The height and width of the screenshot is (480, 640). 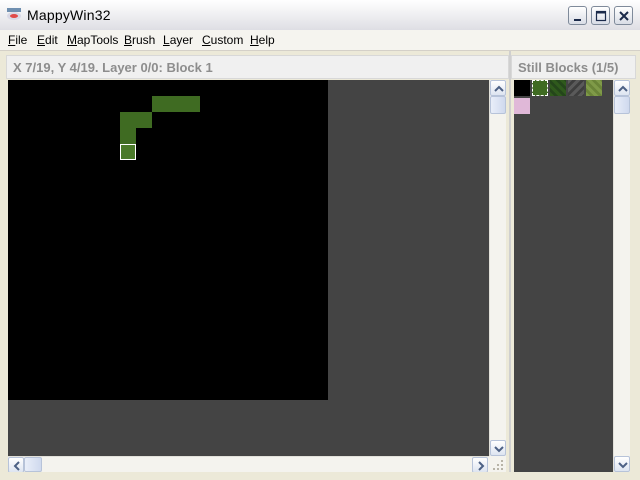 I want to click on divider, so click(x=320, y=52).